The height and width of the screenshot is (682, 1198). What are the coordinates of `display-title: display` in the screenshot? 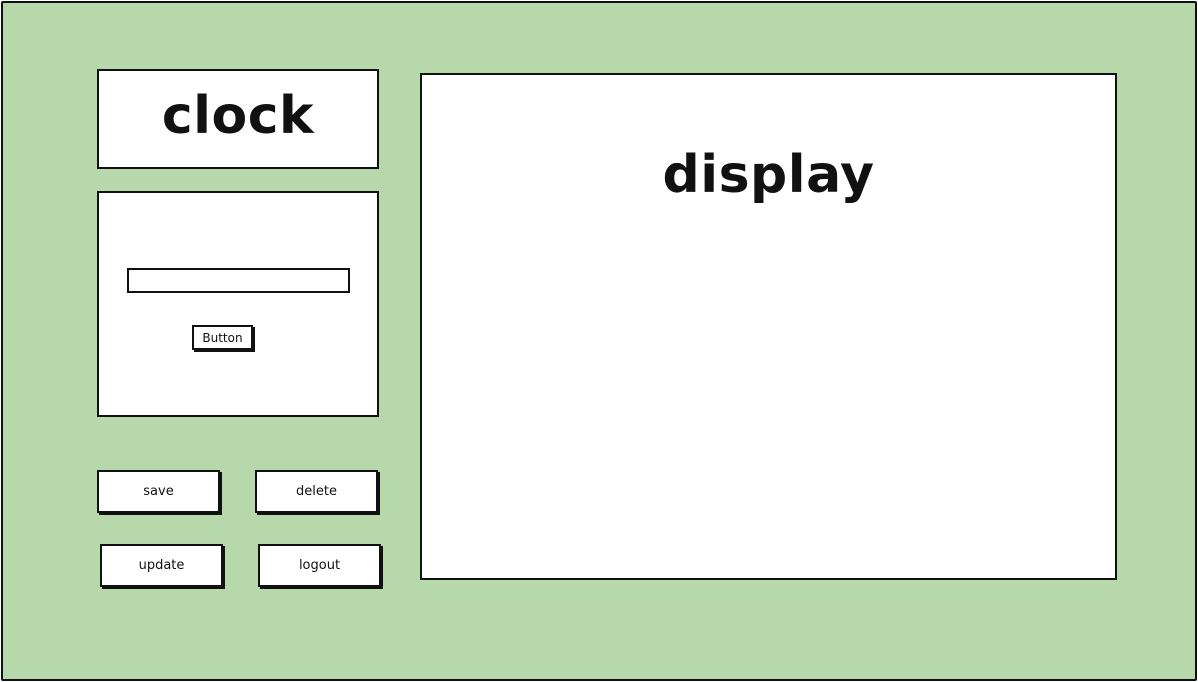 It's located at (768, 175).